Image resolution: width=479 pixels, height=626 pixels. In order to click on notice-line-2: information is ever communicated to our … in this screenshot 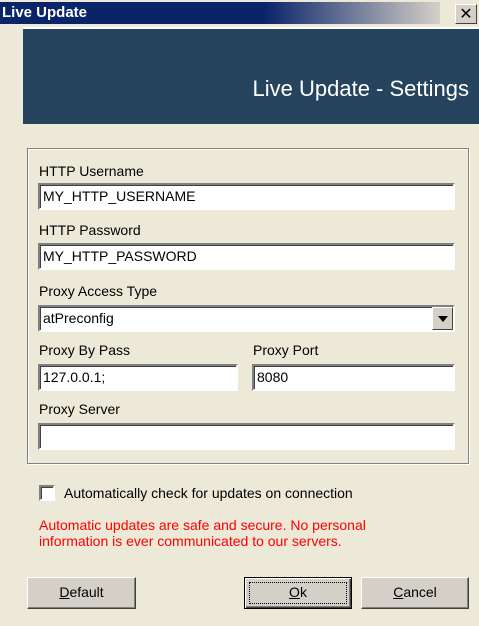, I will do `click(190, 541)`.